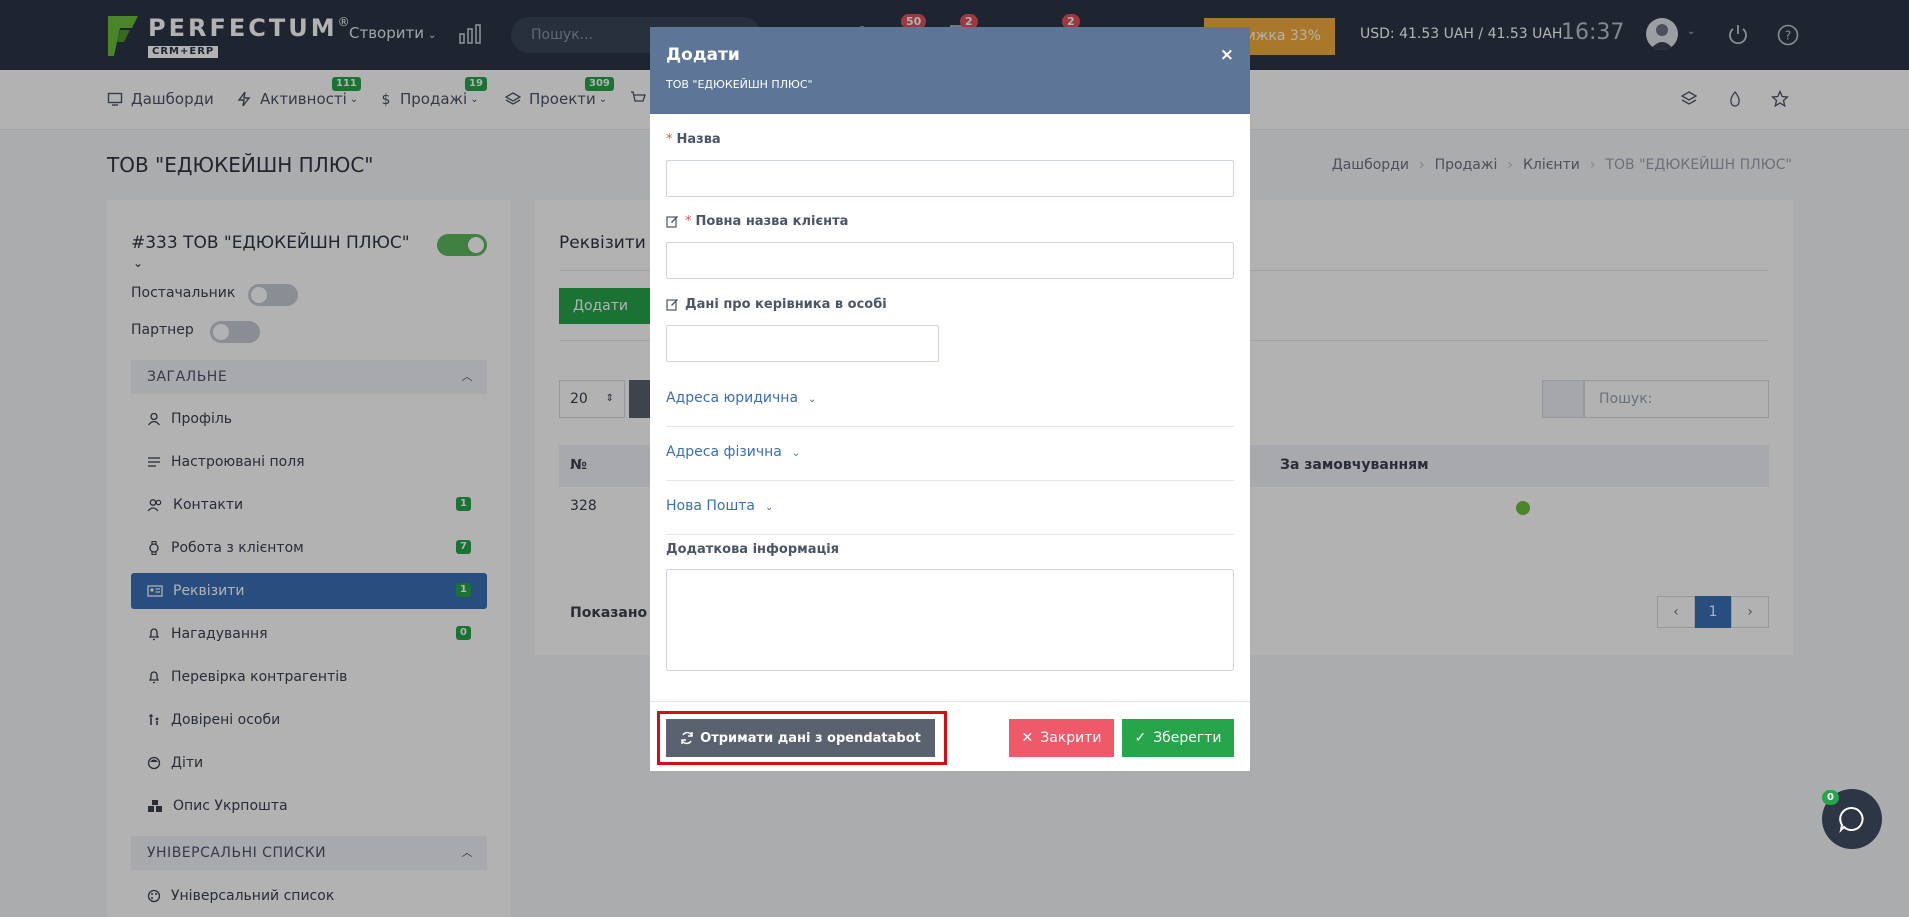 The image size is (1909, 917). Describe the element at coordinates (1140, 738) in the screenshot. I see `check-icon: ✓` at that location.